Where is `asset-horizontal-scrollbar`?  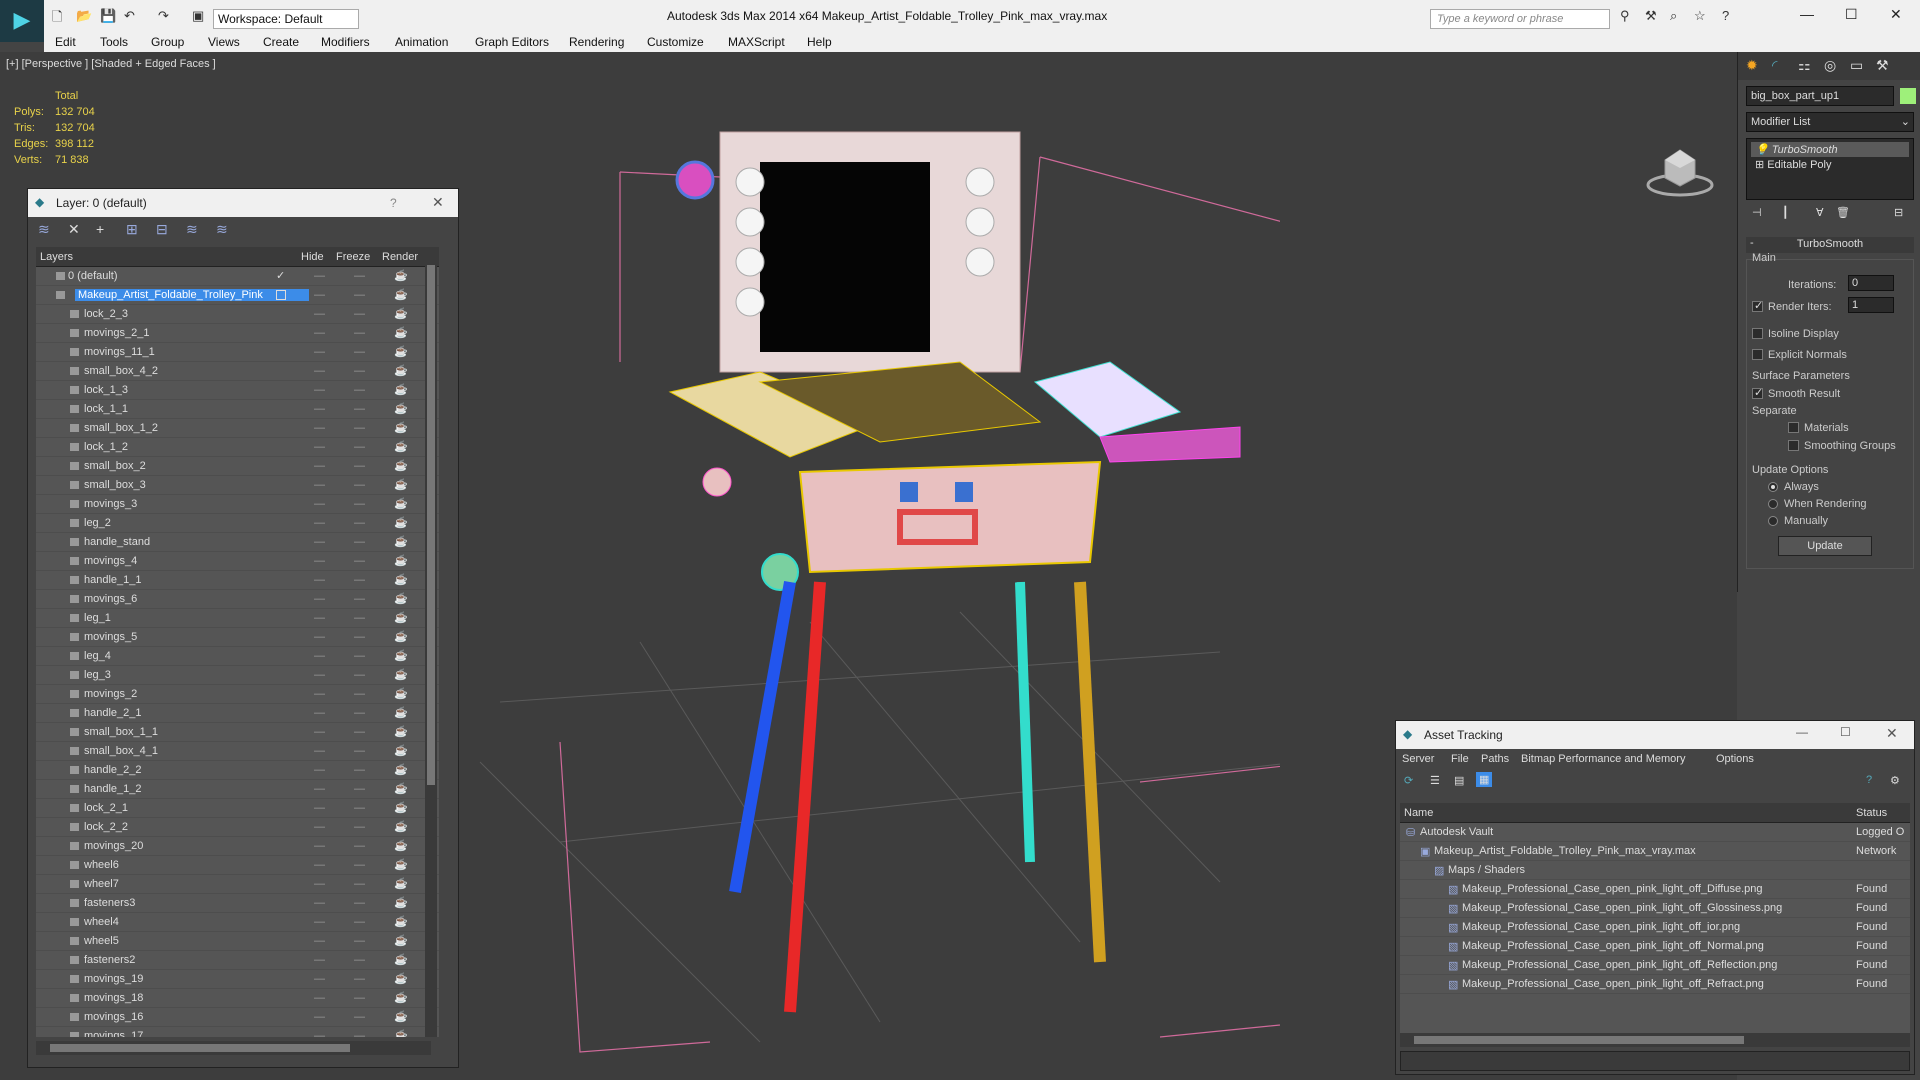
asset-horizontal-scrollbar is located at coordinates (1655, 1040).